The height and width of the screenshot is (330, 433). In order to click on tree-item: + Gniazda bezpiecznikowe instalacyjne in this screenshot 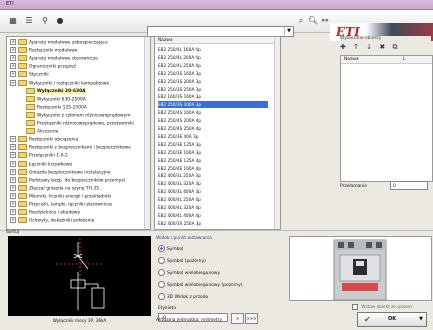, I will do `click(60, 171)`.